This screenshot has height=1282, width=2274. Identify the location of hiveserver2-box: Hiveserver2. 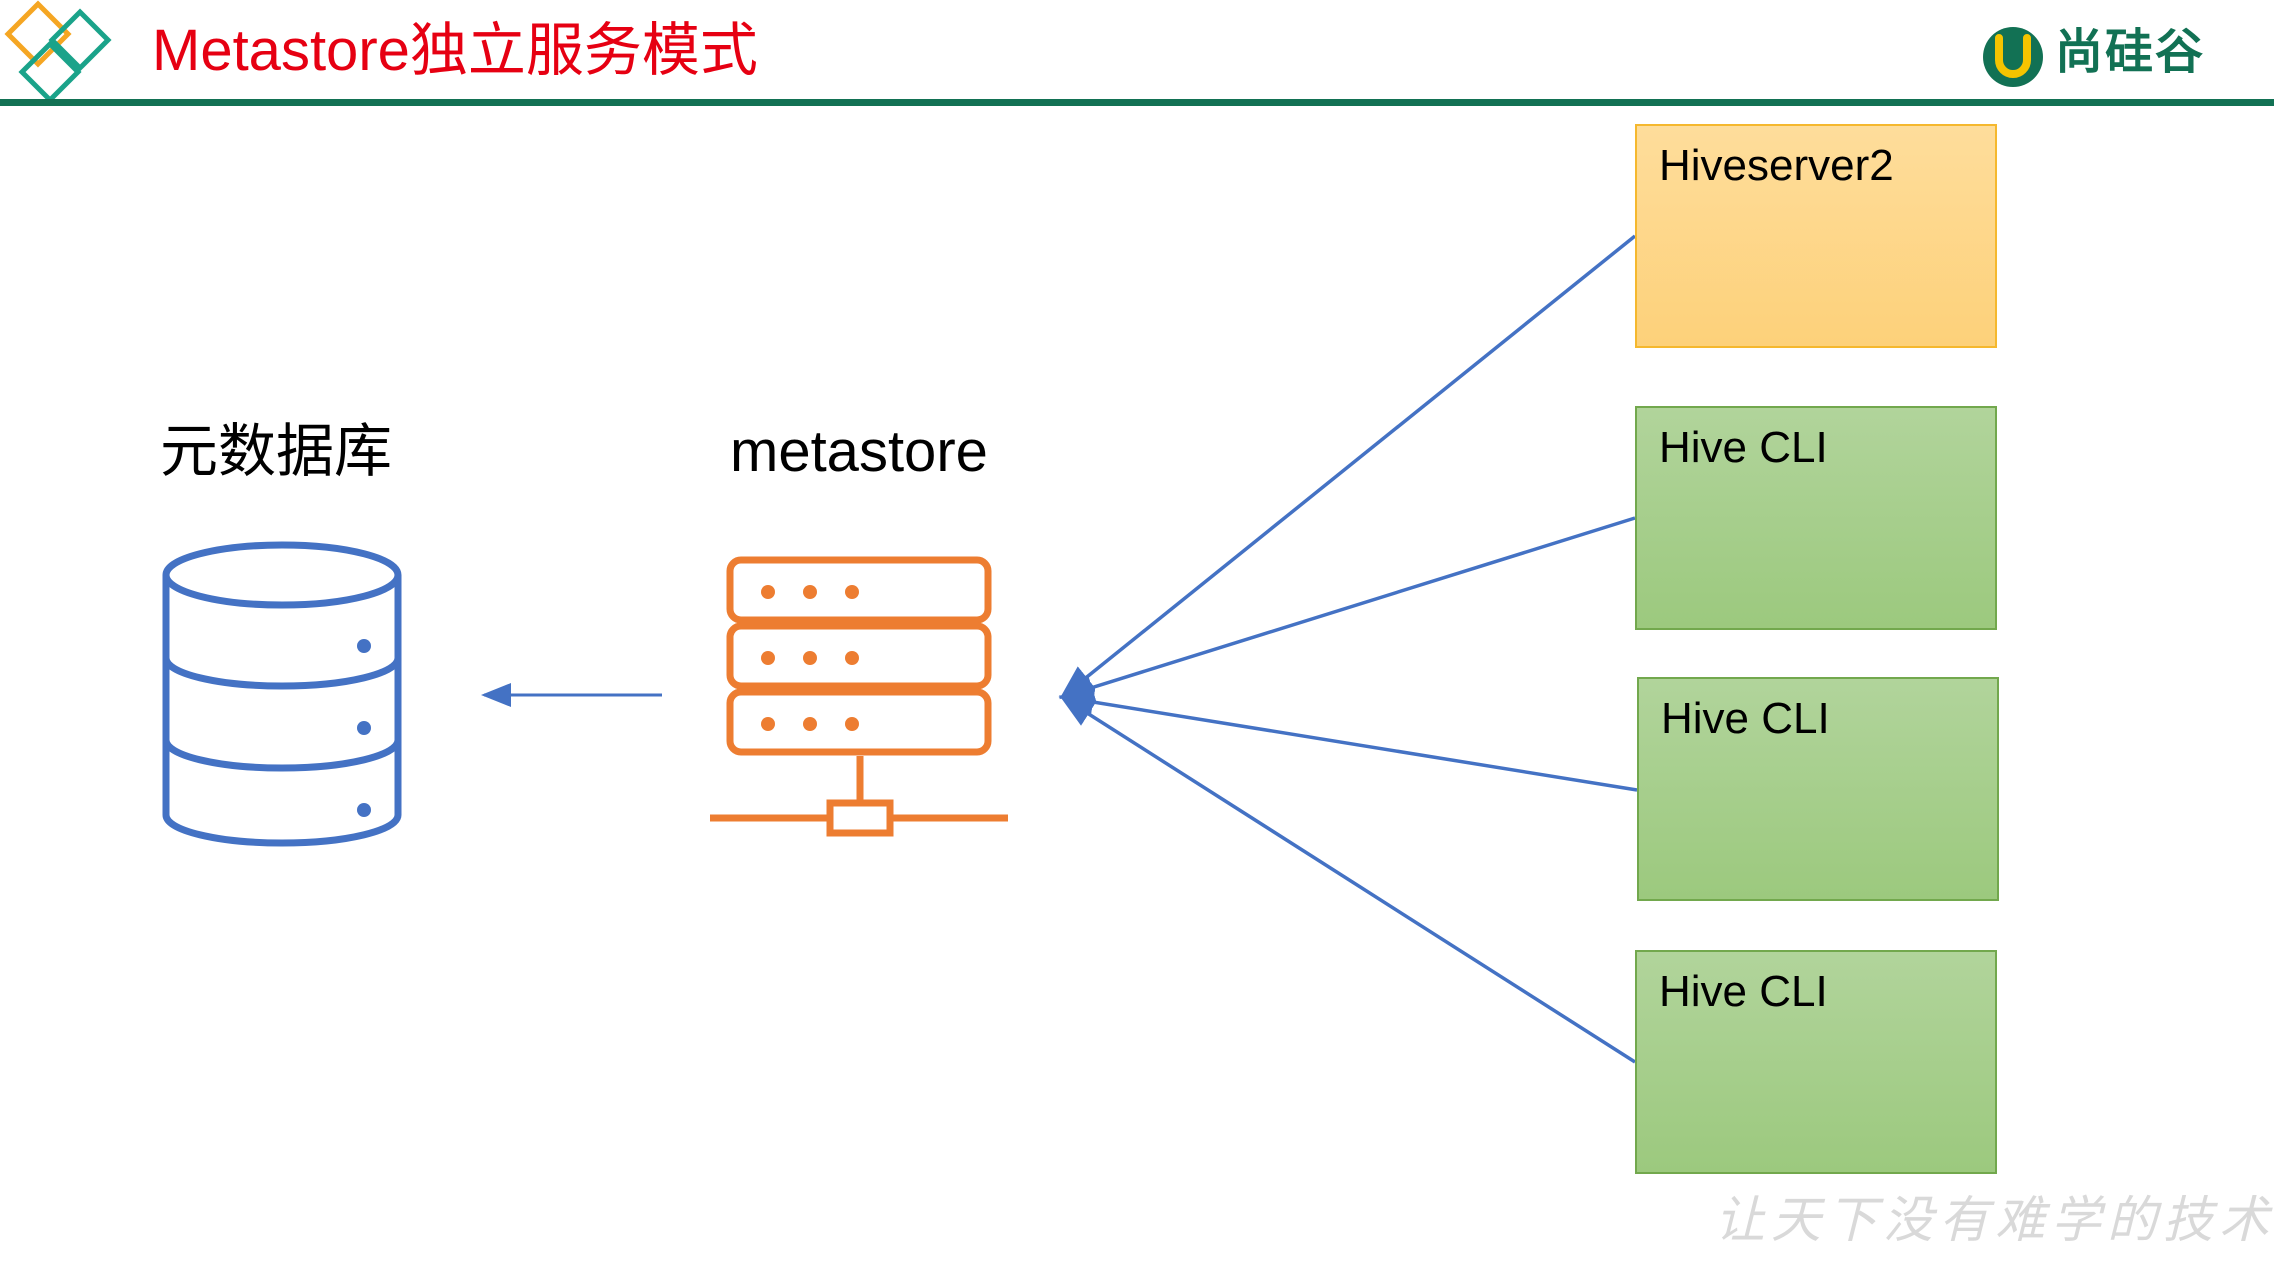
(1816, 236).